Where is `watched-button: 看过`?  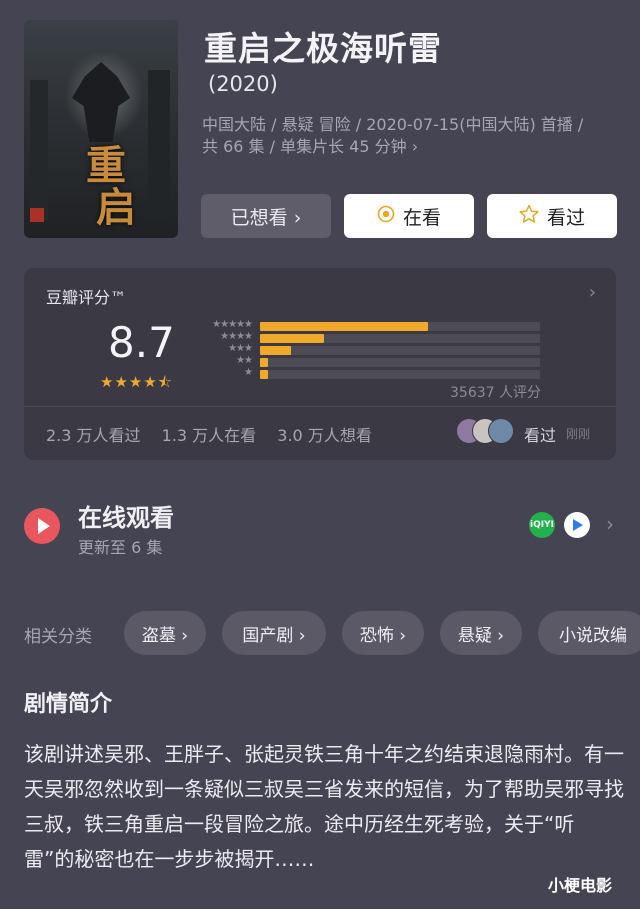 watched-button: 看过 is located at coordinates (552, 216).